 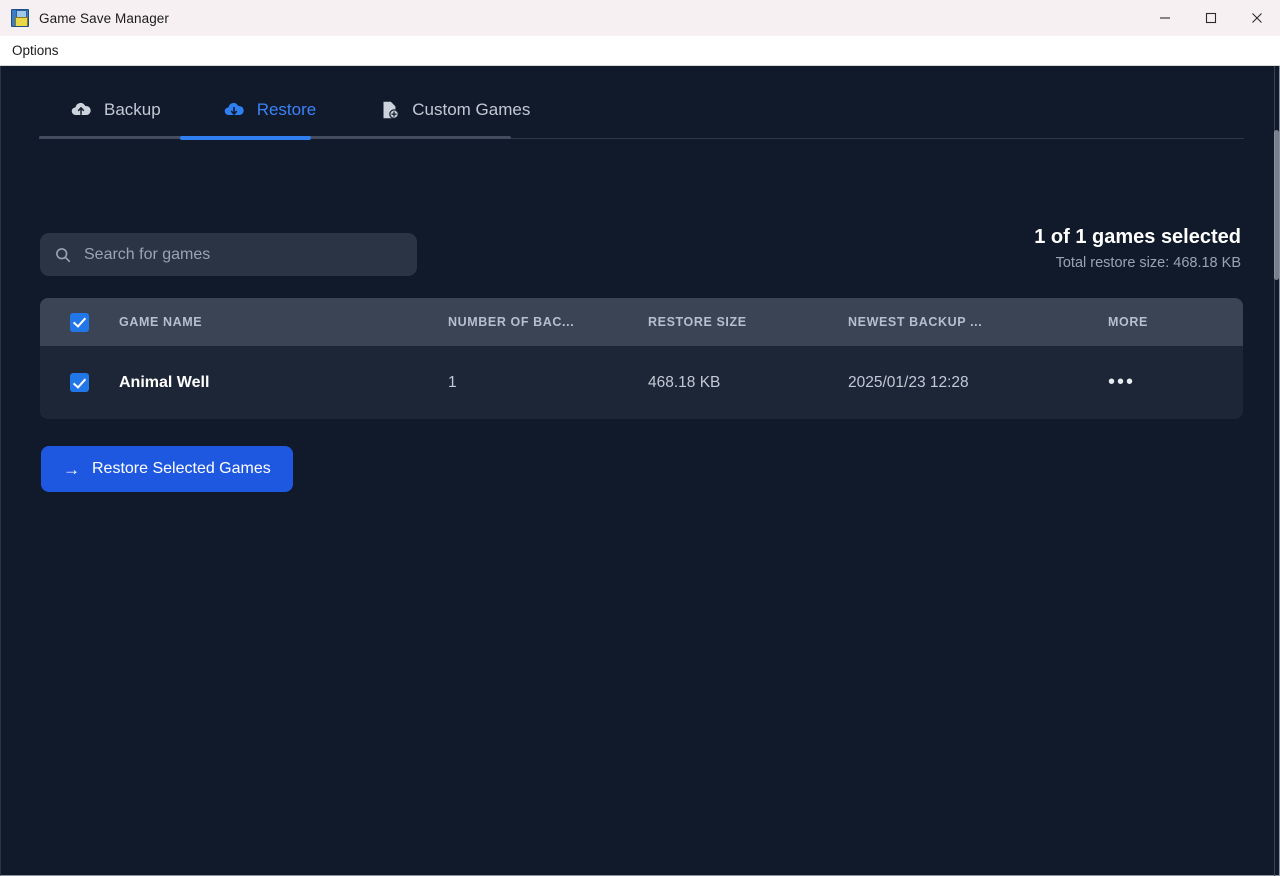 I want to click on search-box, so click(x=228, y=254).